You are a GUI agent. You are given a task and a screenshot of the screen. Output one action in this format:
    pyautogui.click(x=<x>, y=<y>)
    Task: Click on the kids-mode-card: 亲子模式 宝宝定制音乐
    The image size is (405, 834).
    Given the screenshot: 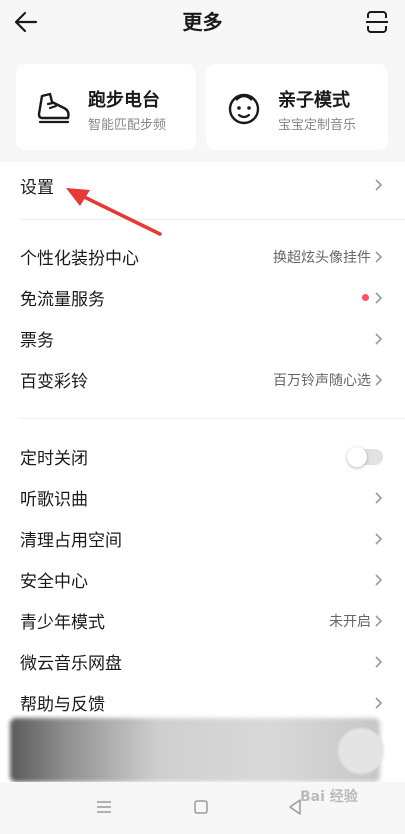 What is the action you would take?
    pyautogui.click(x=297, y=107)
    